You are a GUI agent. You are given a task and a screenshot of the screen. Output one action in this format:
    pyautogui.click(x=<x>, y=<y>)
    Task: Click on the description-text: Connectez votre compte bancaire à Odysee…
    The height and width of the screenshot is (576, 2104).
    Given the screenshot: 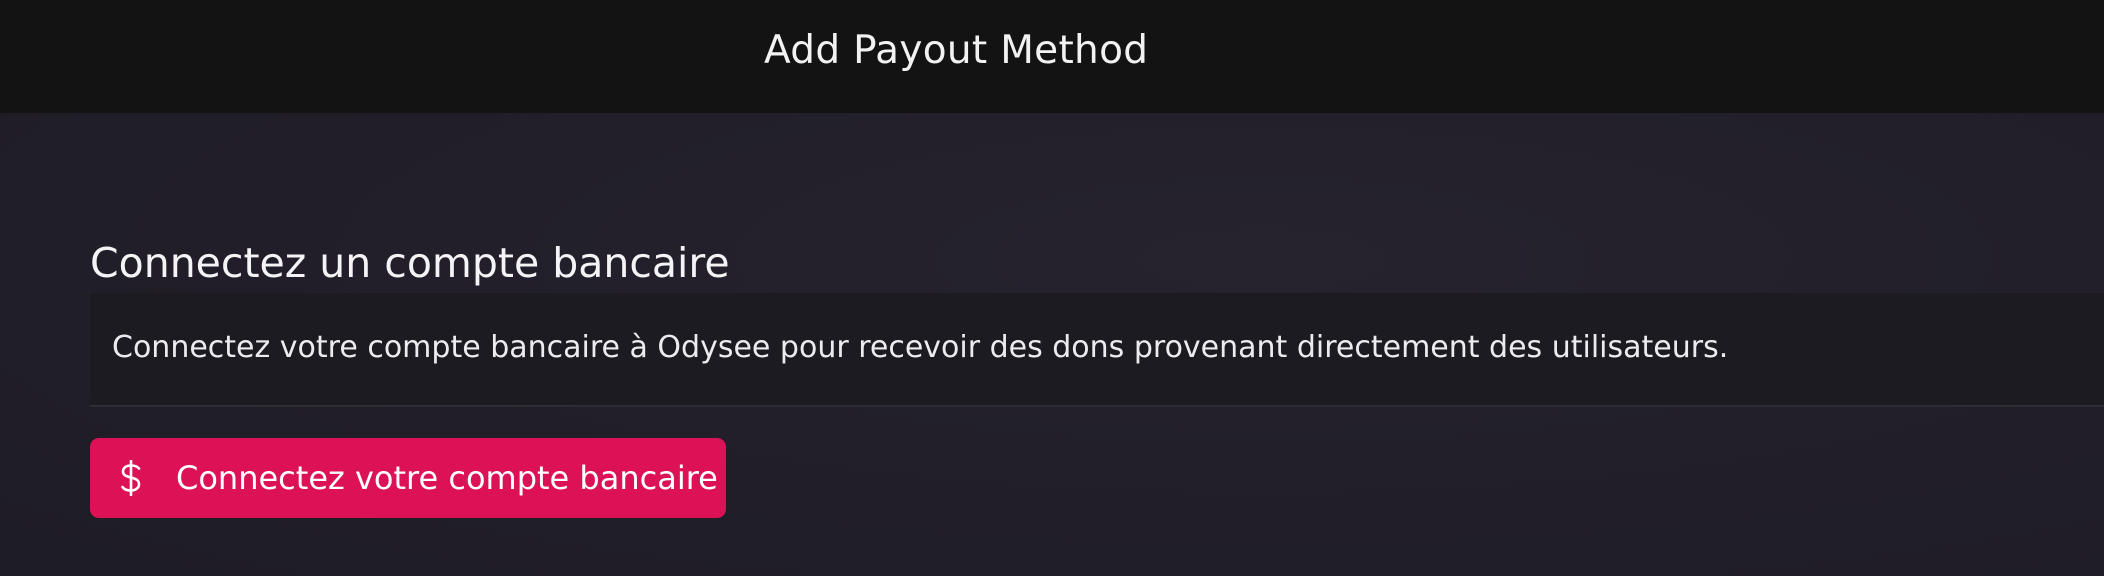 What is the action you would take?
    pyautogui.click(x=920, y=347)
    